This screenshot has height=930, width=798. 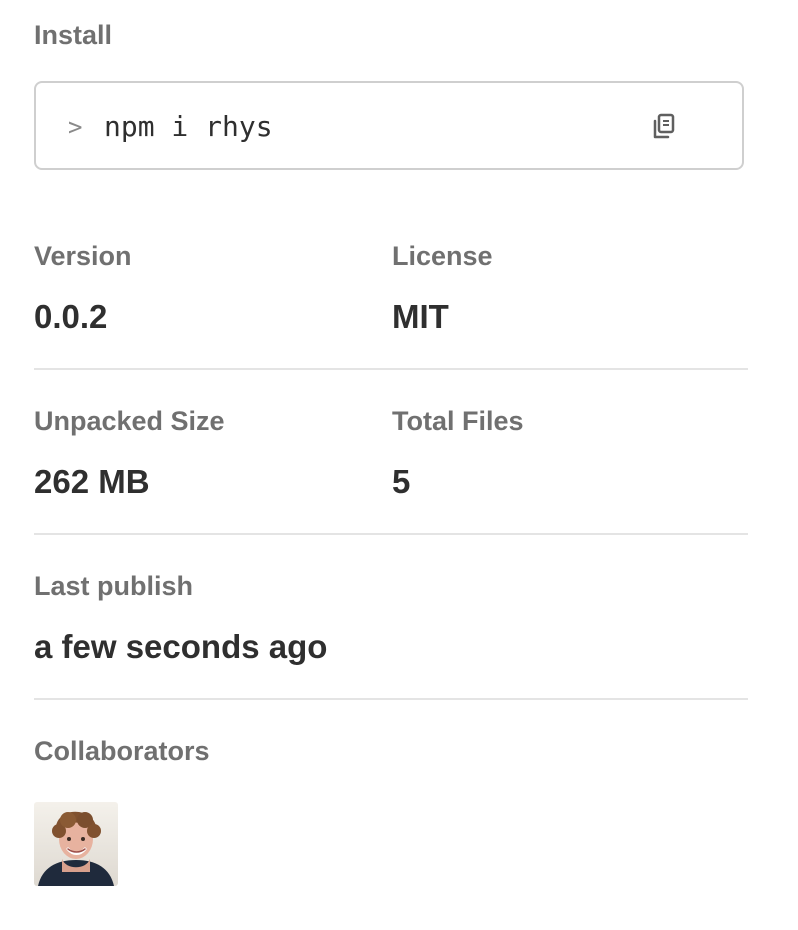 I want to click on license-value: MIT, so click(x=420, y=316).